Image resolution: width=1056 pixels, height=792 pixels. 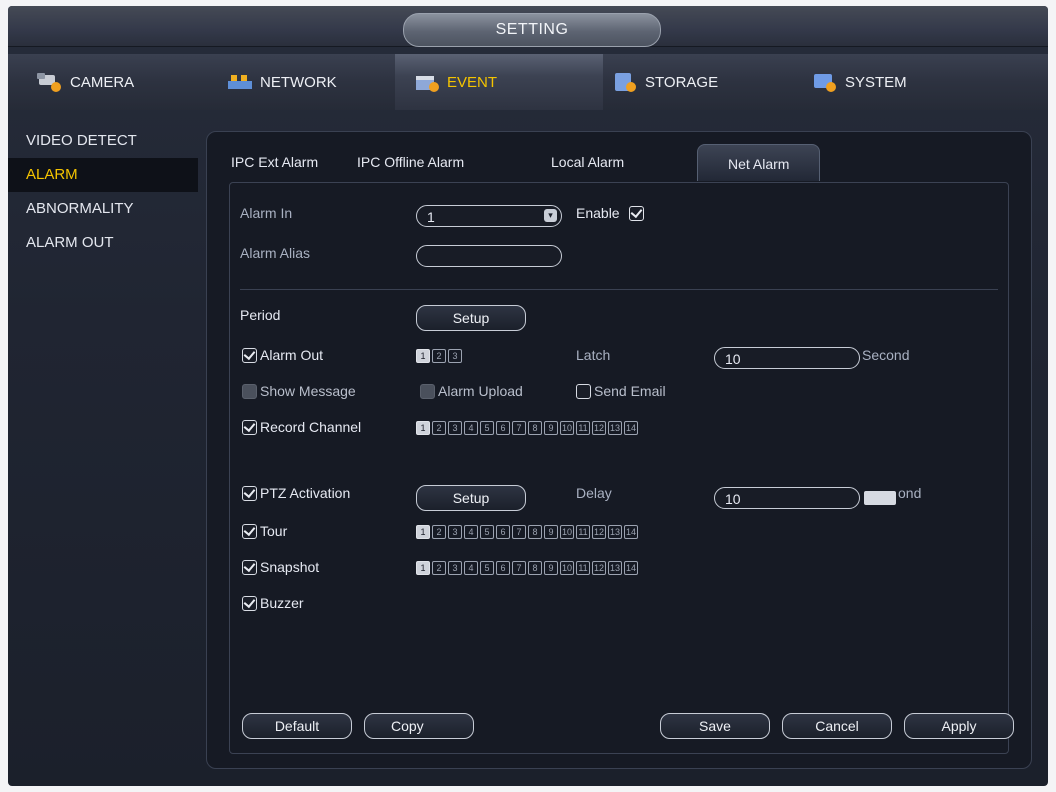 What do you see at coordinates (487, 428) in the screenshot?
I see `record-channel-5: 5` at bounding box center [487, 428].